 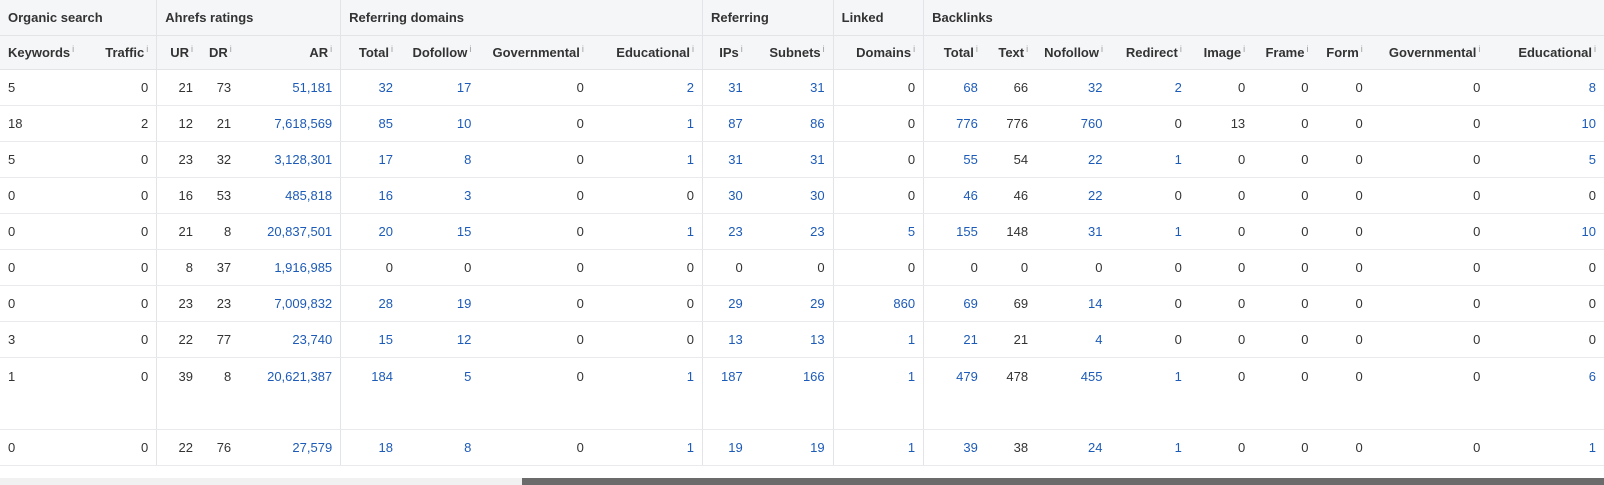 I want to click on cell-bl-nofollow: 760, so click(x=1073, y=123).